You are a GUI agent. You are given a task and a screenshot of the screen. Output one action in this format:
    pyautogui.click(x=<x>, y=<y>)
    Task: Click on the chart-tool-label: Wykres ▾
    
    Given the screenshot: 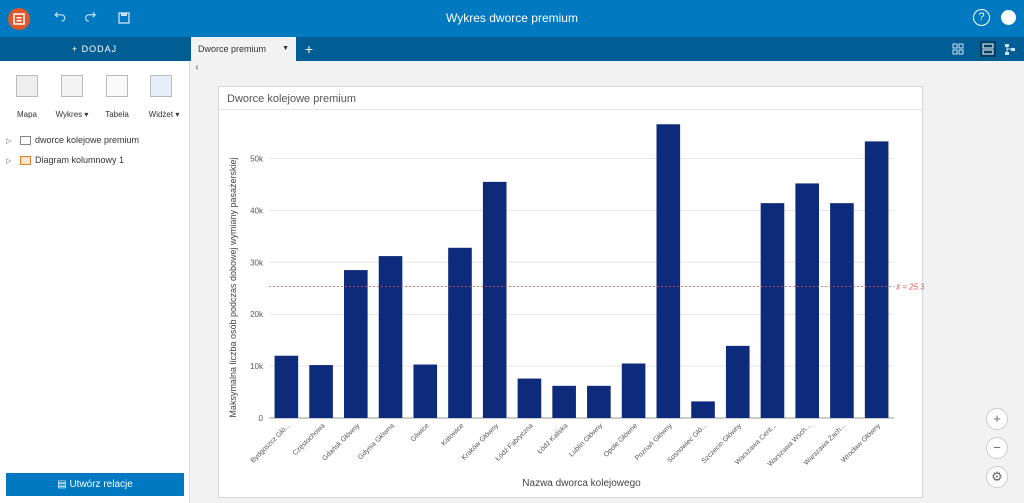 What is the action you would take?
    pyautogui.click(x=72, y=114)
    